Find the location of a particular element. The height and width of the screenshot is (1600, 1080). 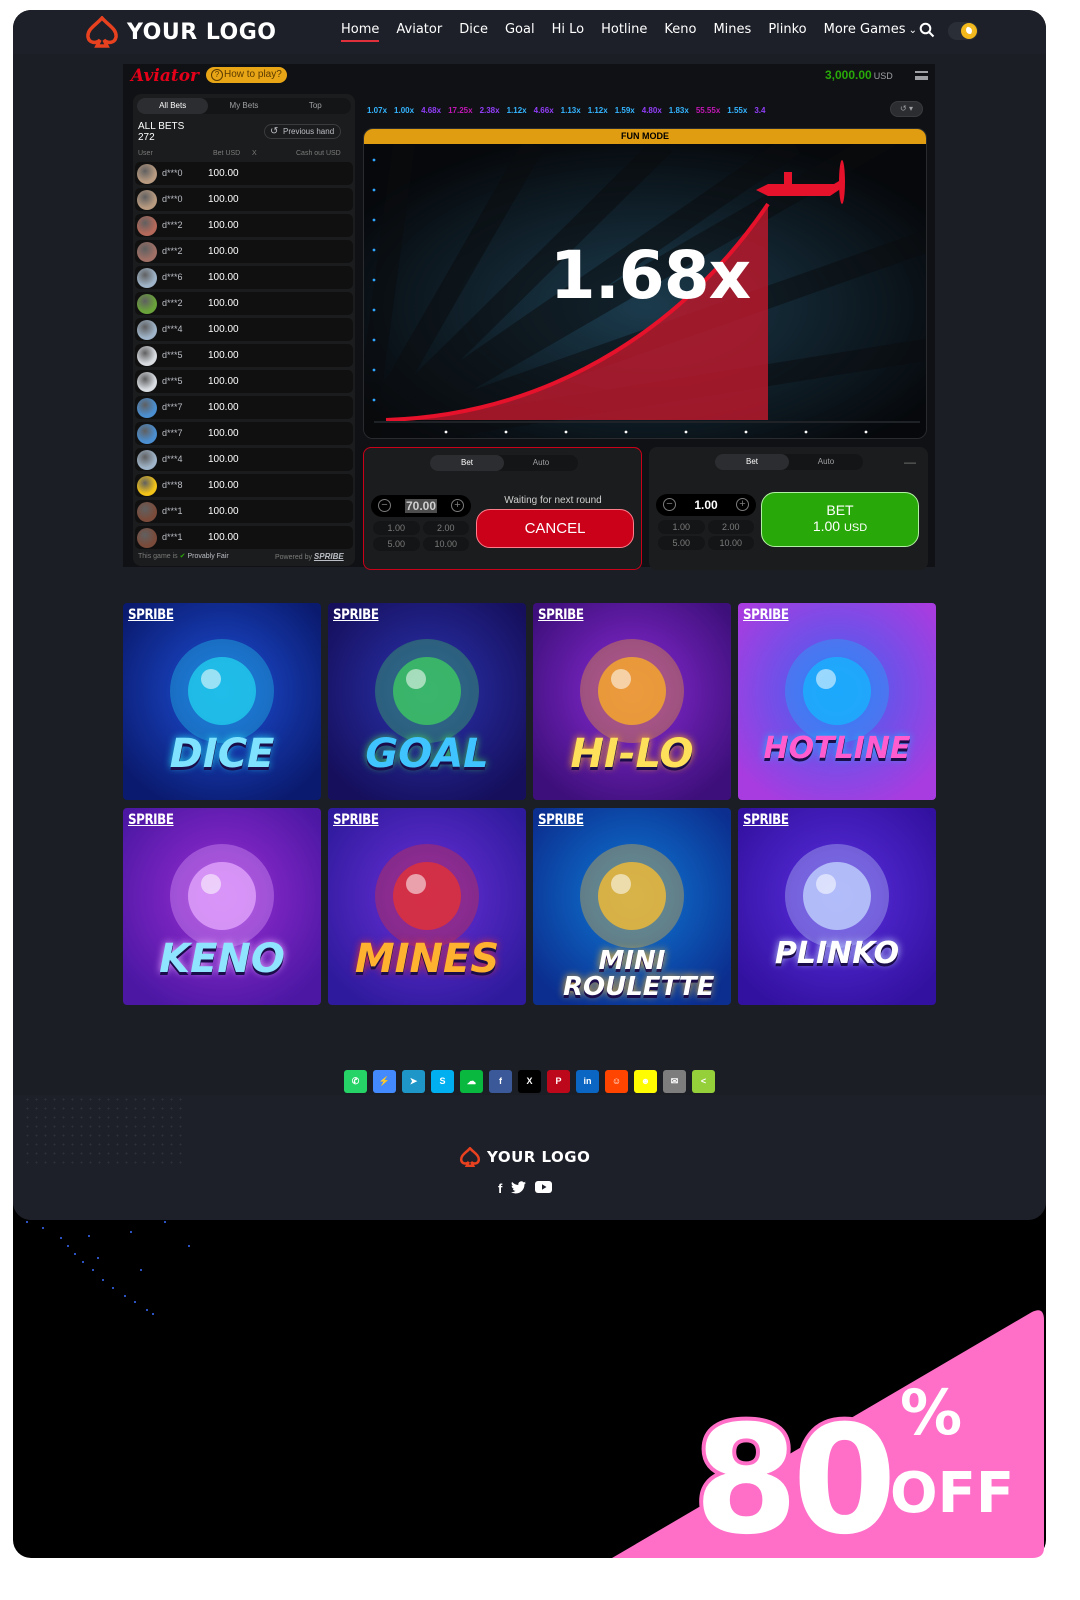

nav-hi-lo: Hi Lo is located at coordinates (568, 29).